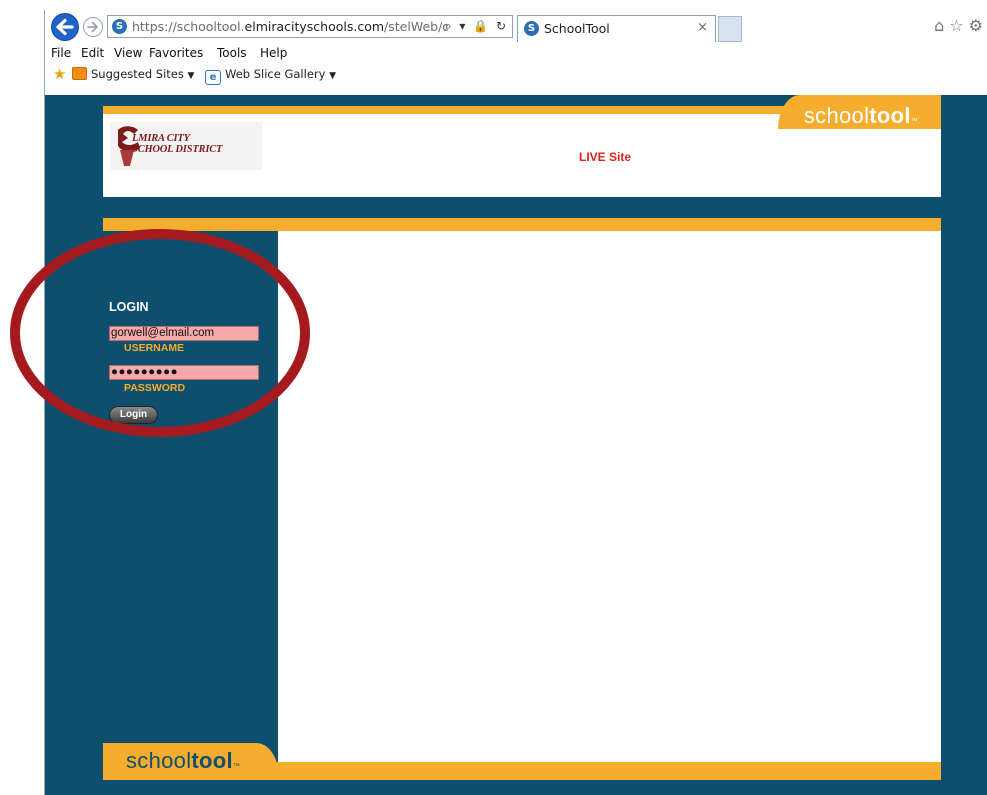 The height and width of the screenshot is (795, 987). I want to click on login-heading: LOGIN, so click(129, 307).